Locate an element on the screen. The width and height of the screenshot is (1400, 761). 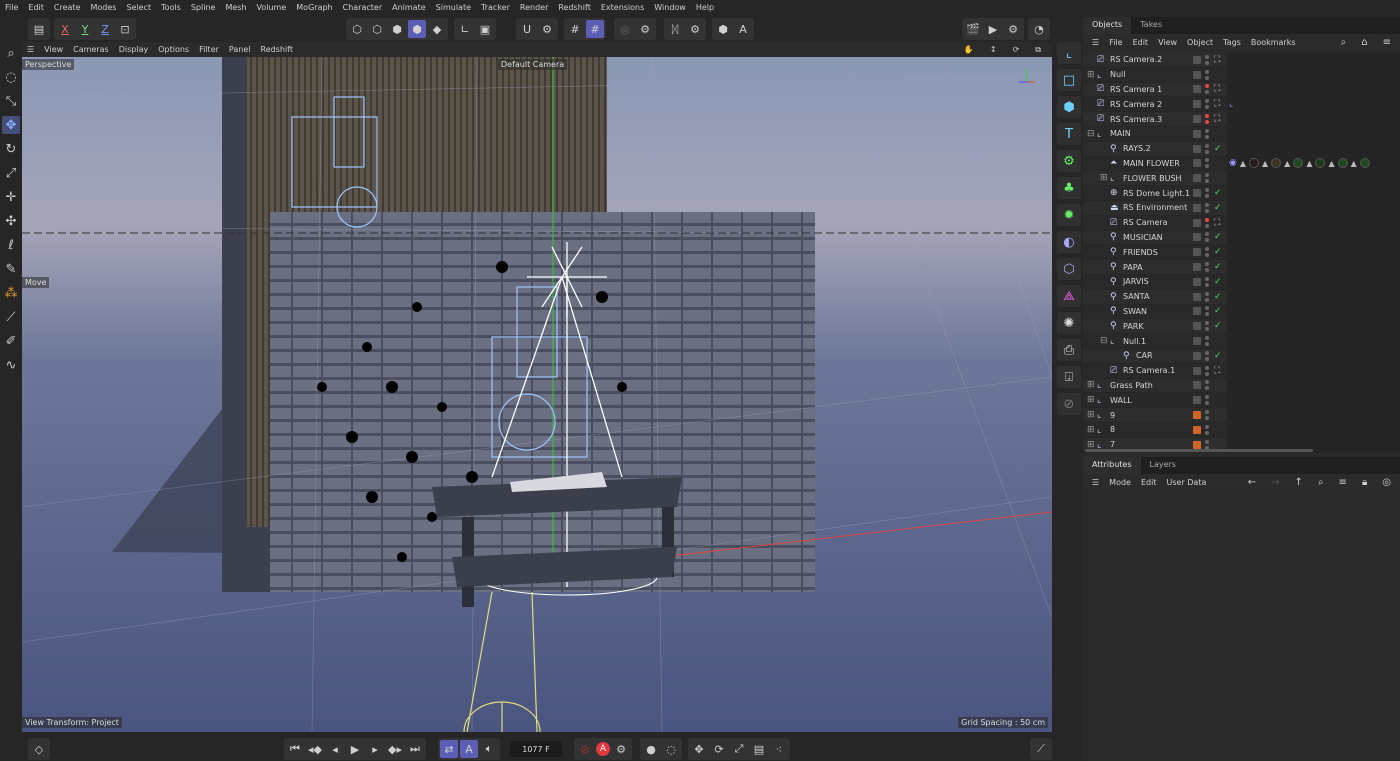
object-name: PARK is located at coordinates (1133, 326).